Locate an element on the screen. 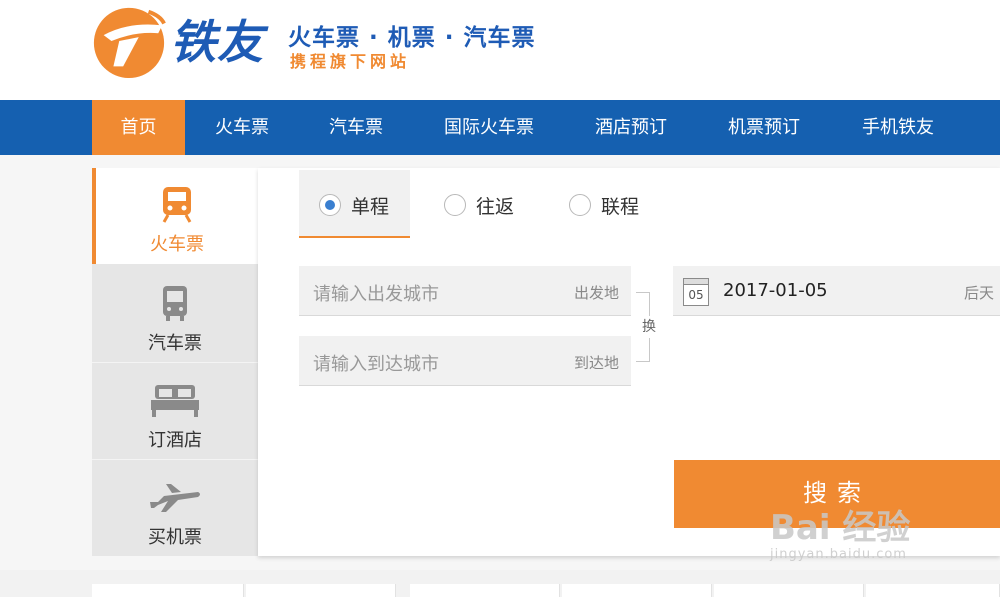 The height and width of the screenshot is (597, 1000). trip-type-roundtrip: 往返 is located at coordinates (485, 204).